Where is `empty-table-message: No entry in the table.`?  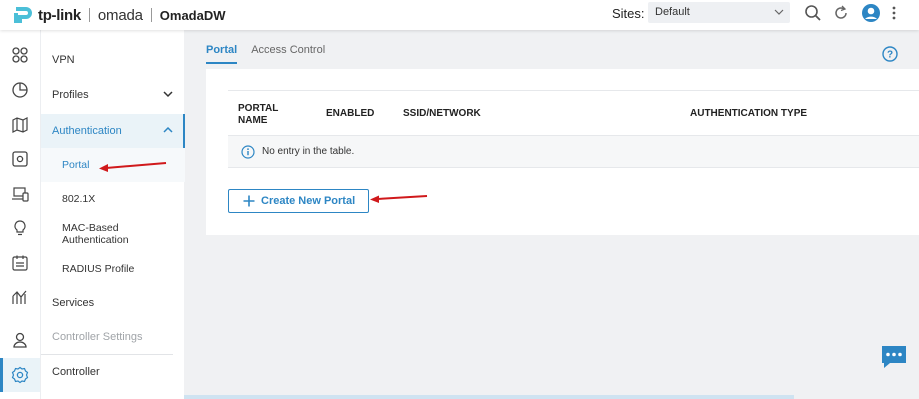
empty-table-message: No entry in the table. is located at coordinates (308, 151).